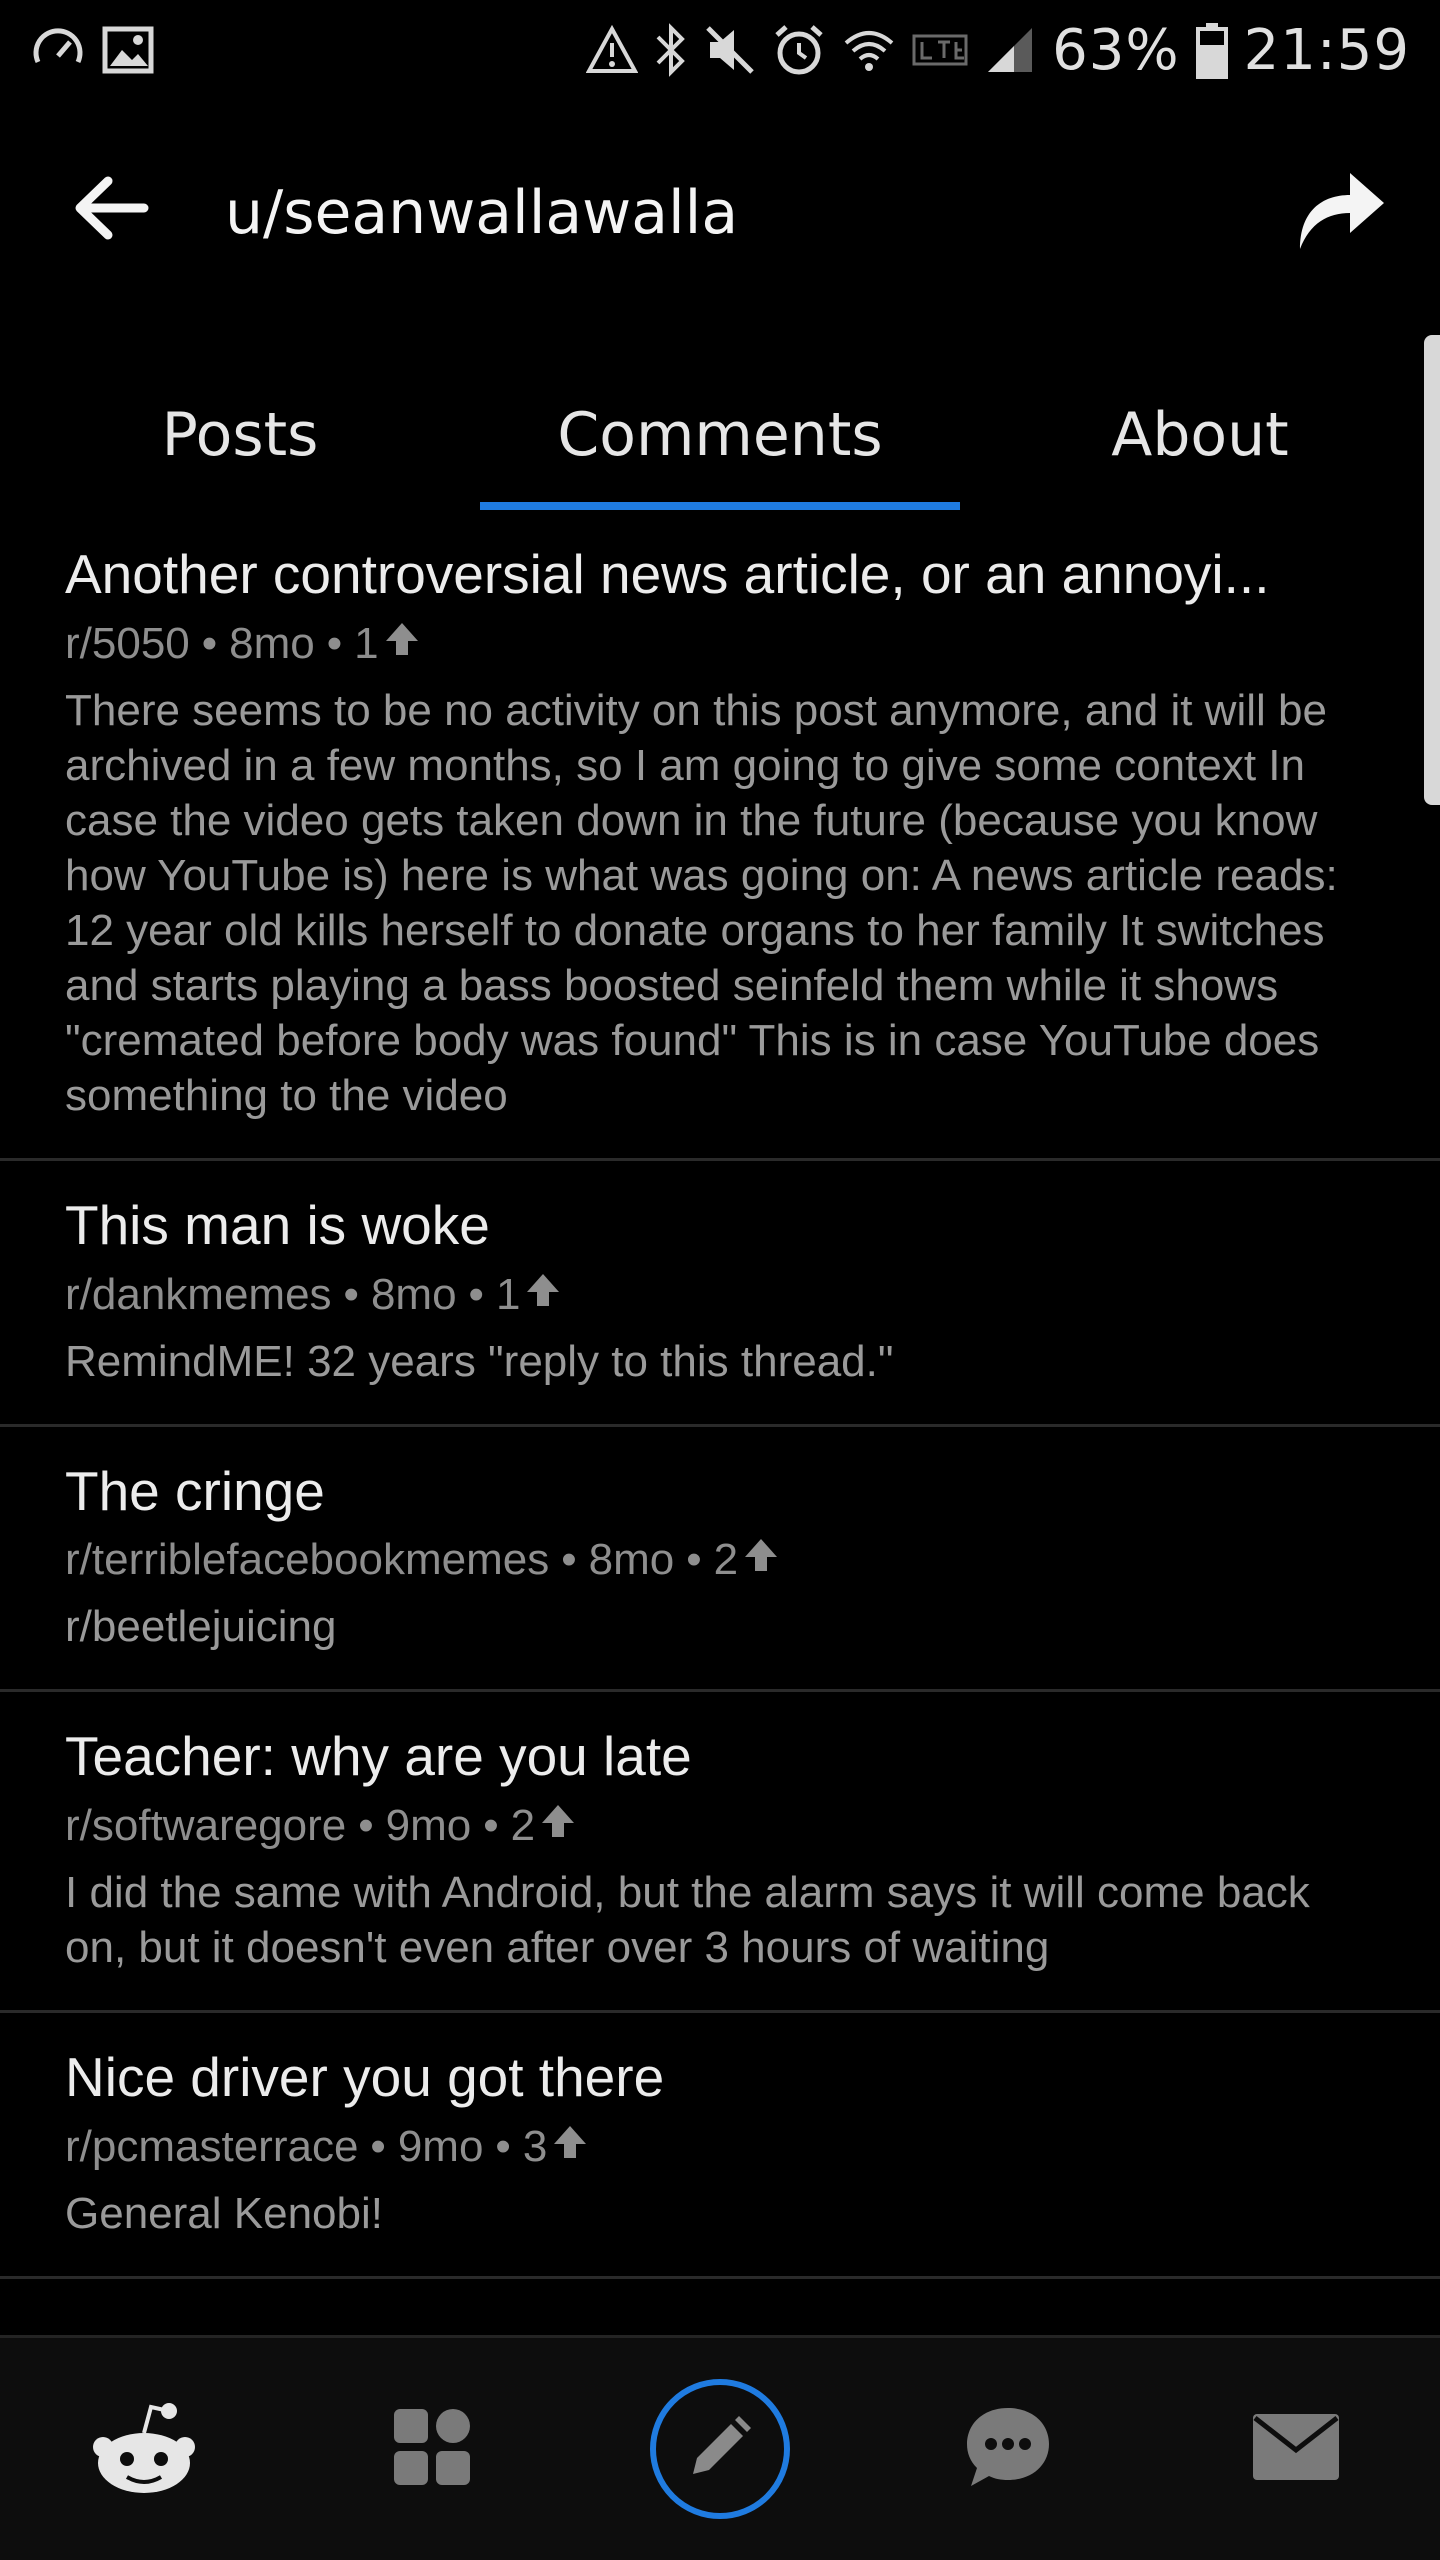  What do you see at coordinates (277, 1224) in the screenshot?
I see `comment-post-title: This man is woke` at bounding box center [277, 1224].